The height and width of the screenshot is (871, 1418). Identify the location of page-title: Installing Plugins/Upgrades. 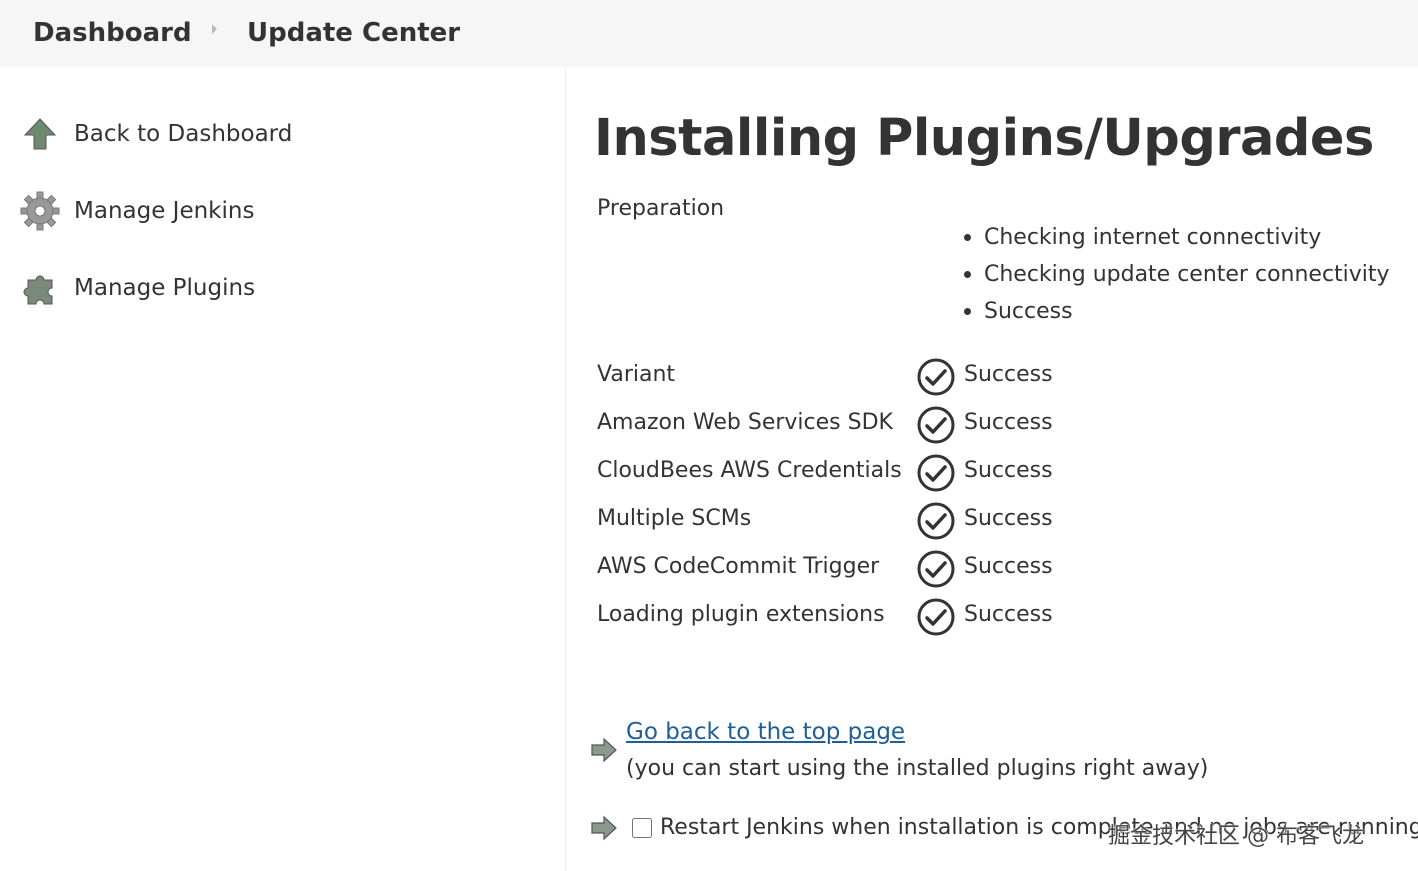
(984, 138).